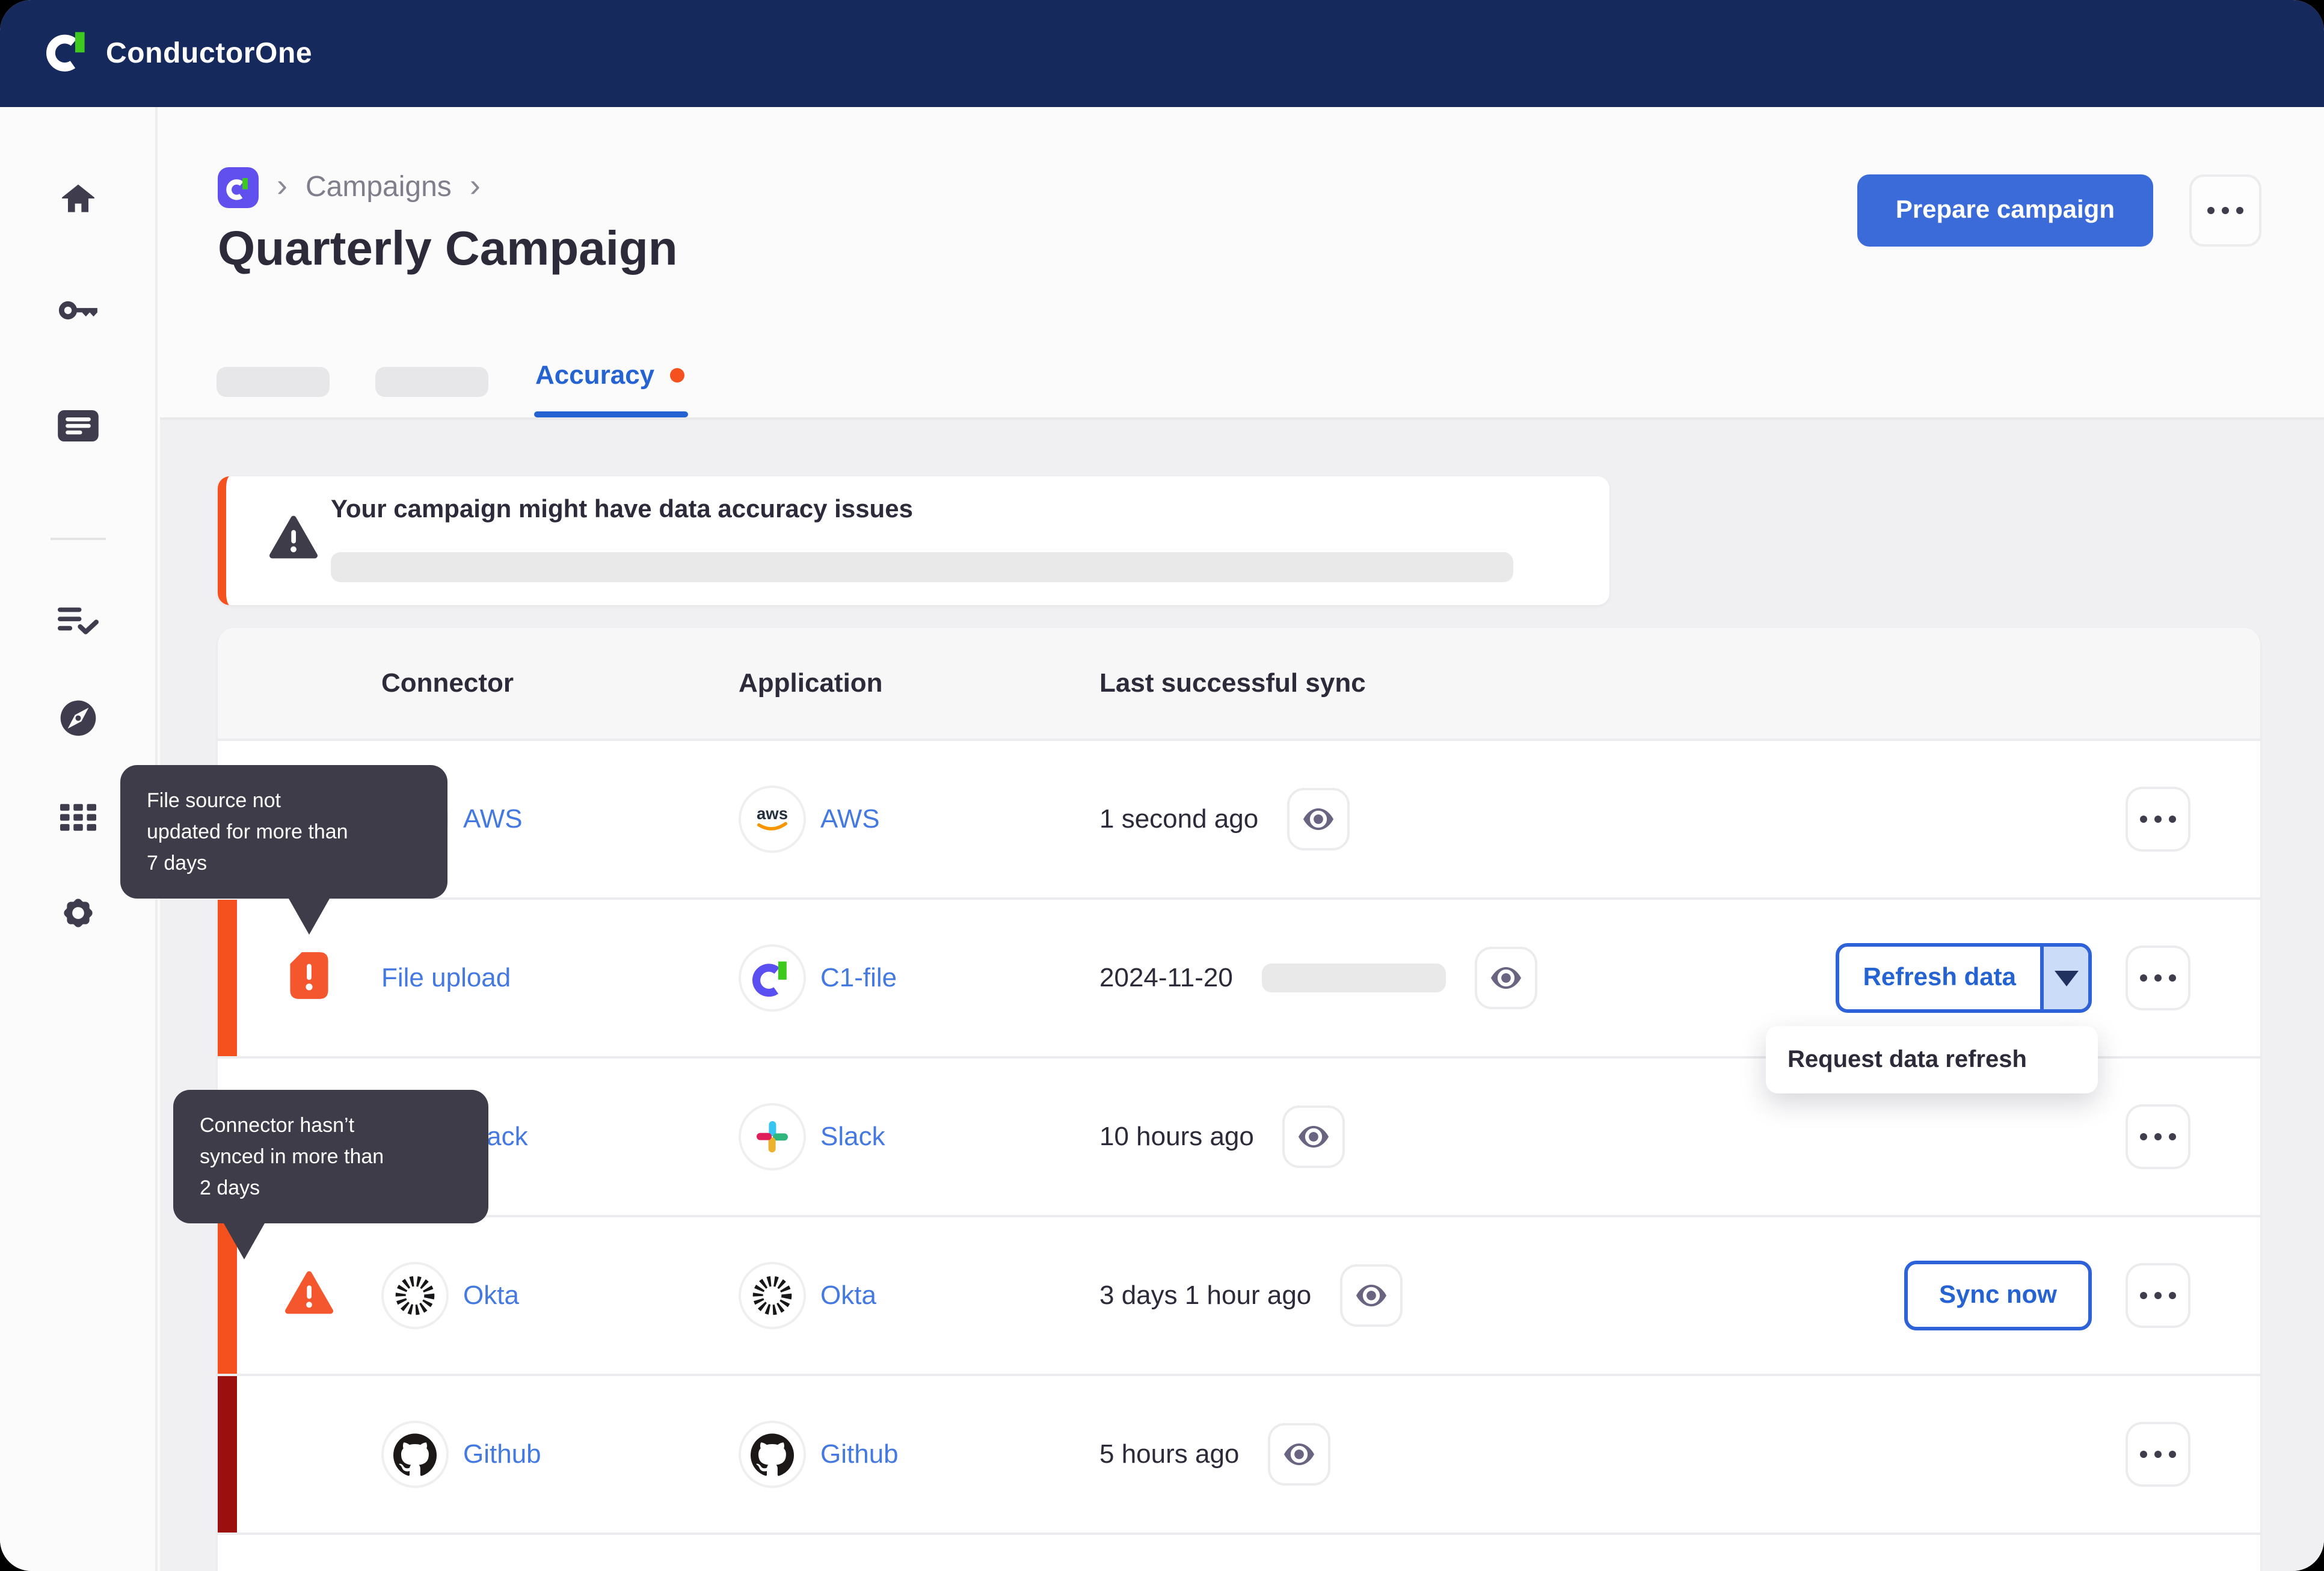  What do you see at coordinates (772, 813) in the screenshot?
I see `svg-text: aws` at bounding box center [772, 813].